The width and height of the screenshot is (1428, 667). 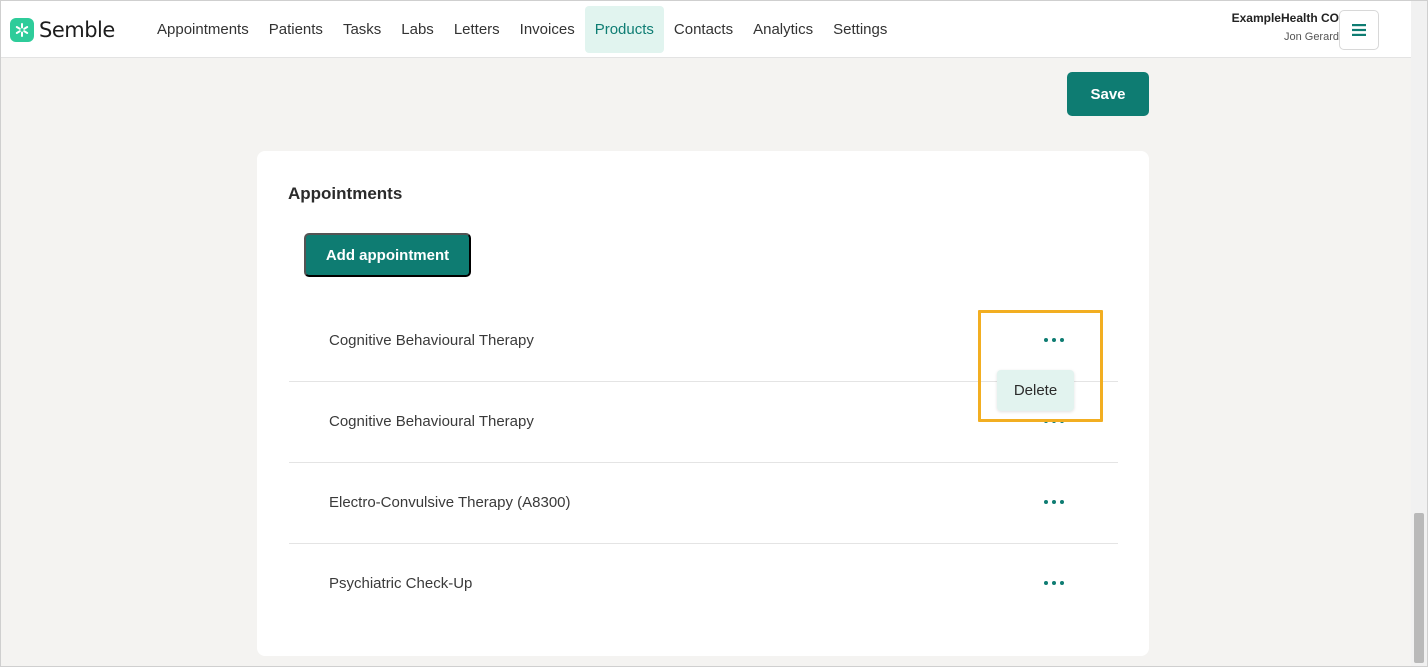 What do you see at coordinates (296, 29) in the screenshot?
I see `nav-patients: Patients` at bounding box center [296, 29].